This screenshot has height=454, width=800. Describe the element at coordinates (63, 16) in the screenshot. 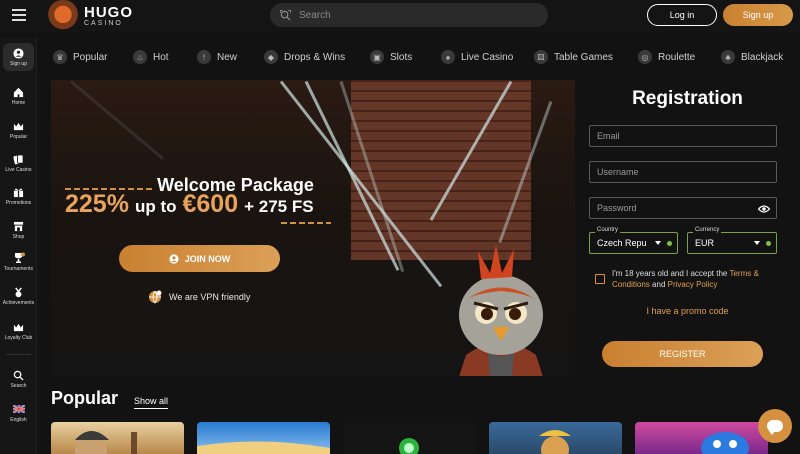

I see `logo-mascot-icon` at that location.